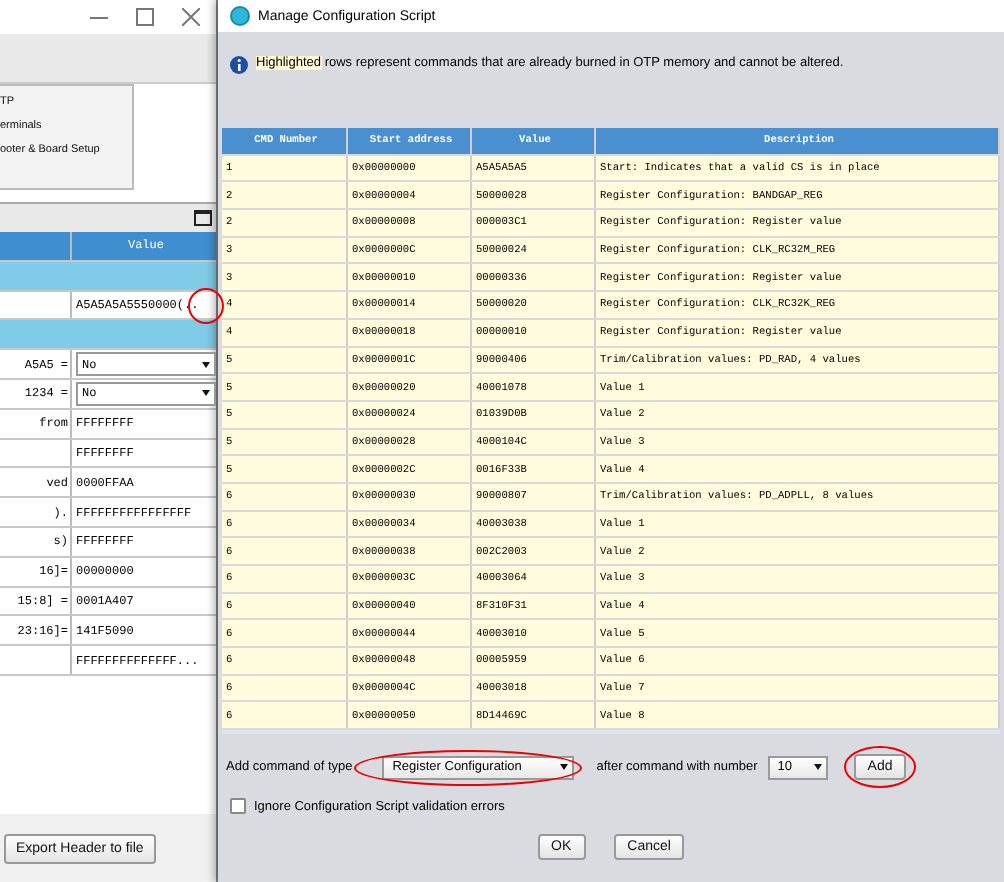 This screenshot has height=882, width=1004. What do you see at coordinates (203, 218) in the screenshot?
I see `restore-icon` at bounding box center [203, 218].